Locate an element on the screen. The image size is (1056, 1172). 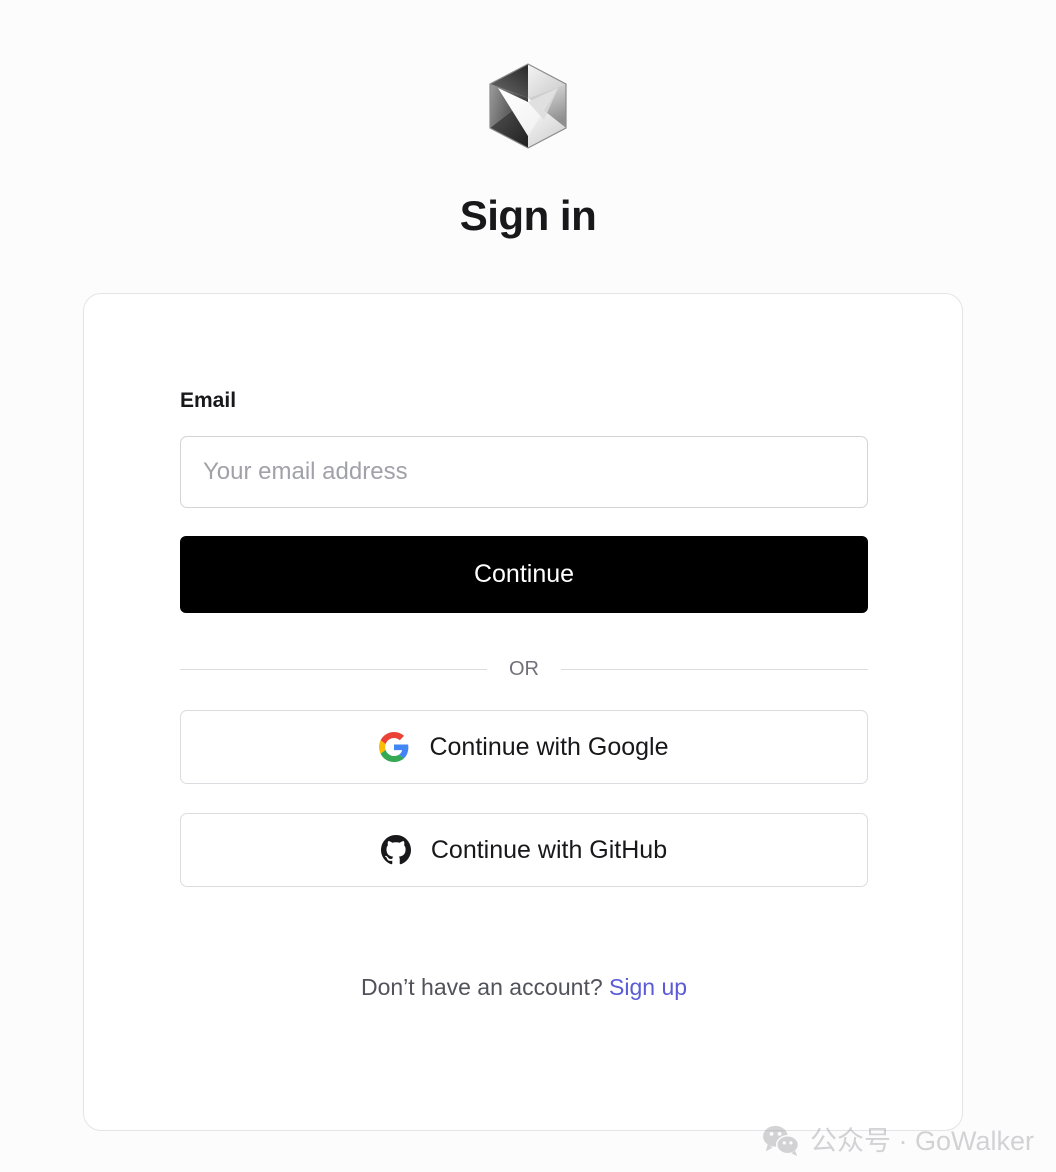
wechat-icon is located at coordinates (781, 1141).